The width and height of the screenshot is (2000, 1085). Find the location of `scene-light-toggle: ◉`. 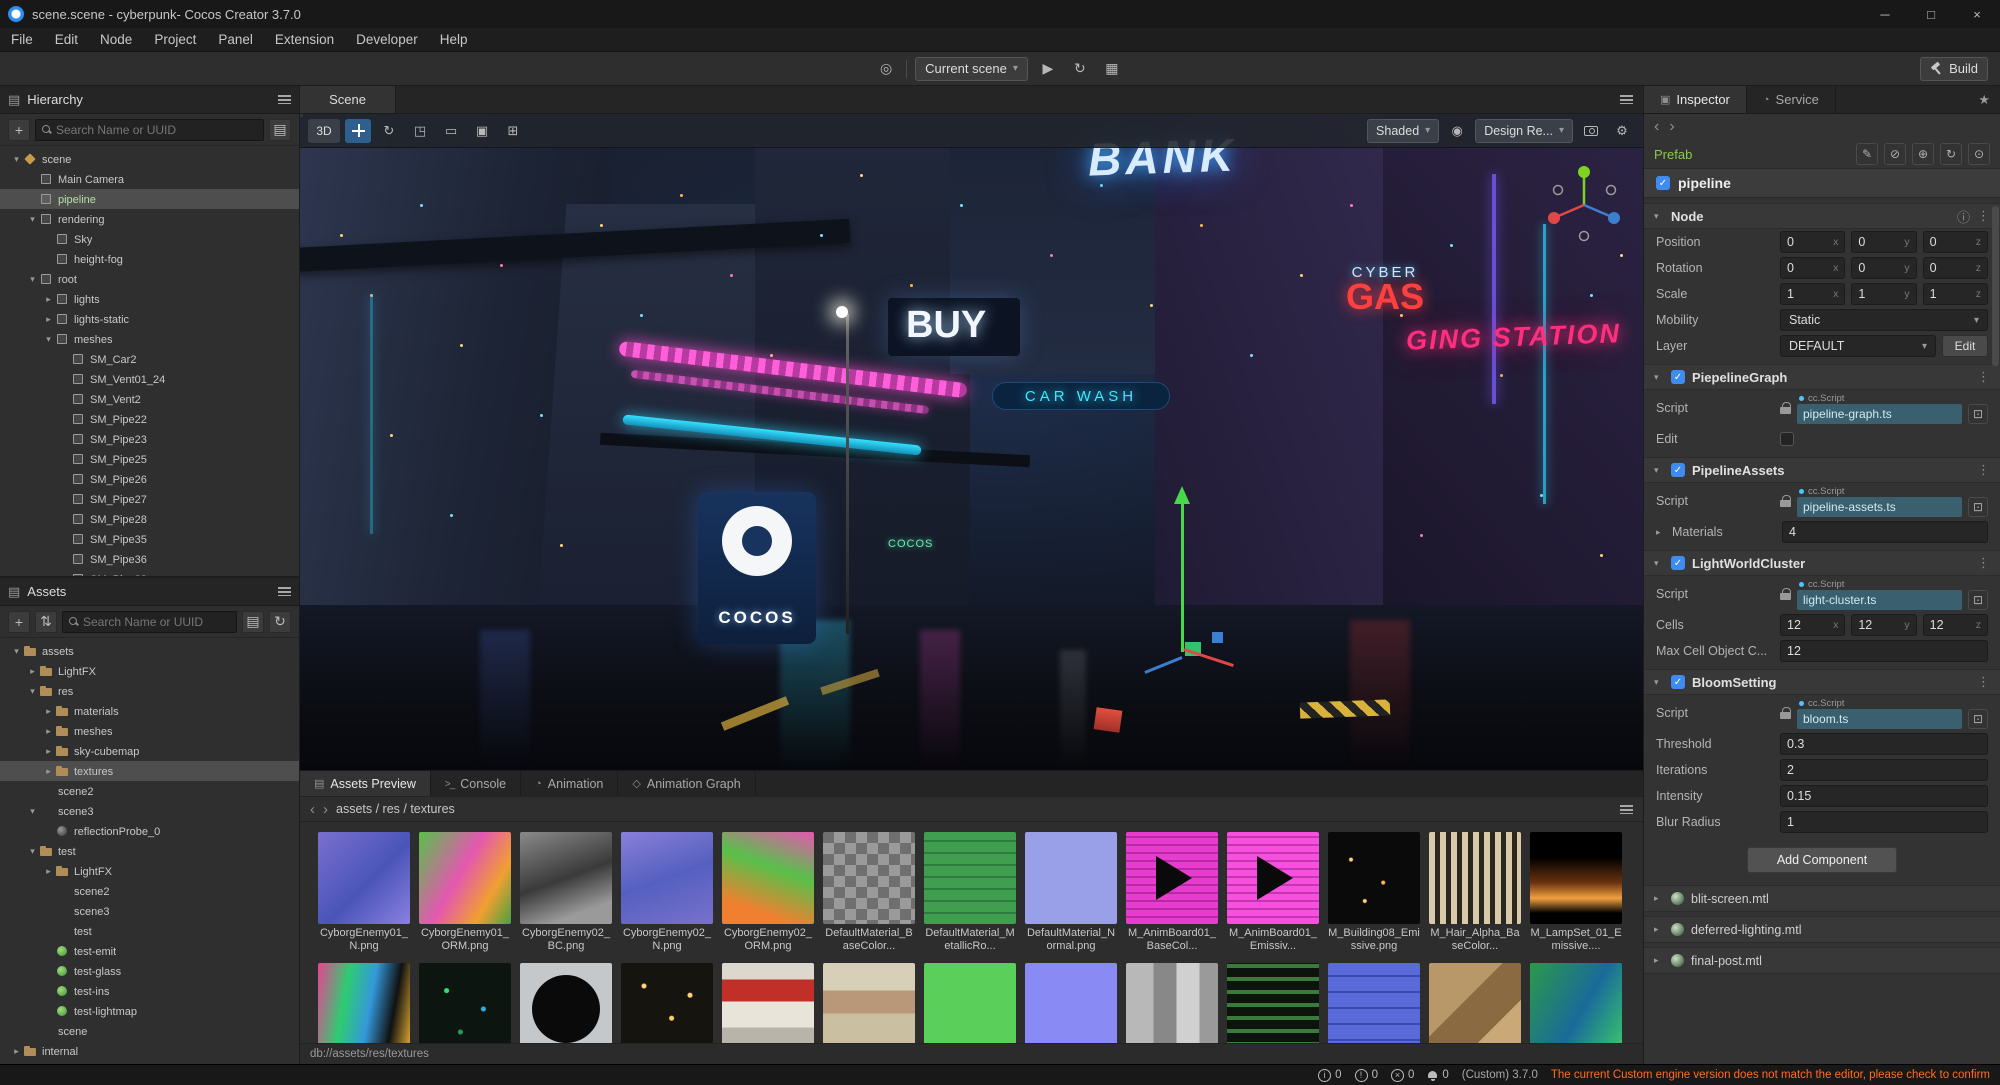

scene-light-toggle: ◉ is located at coordinates (1457, 131).